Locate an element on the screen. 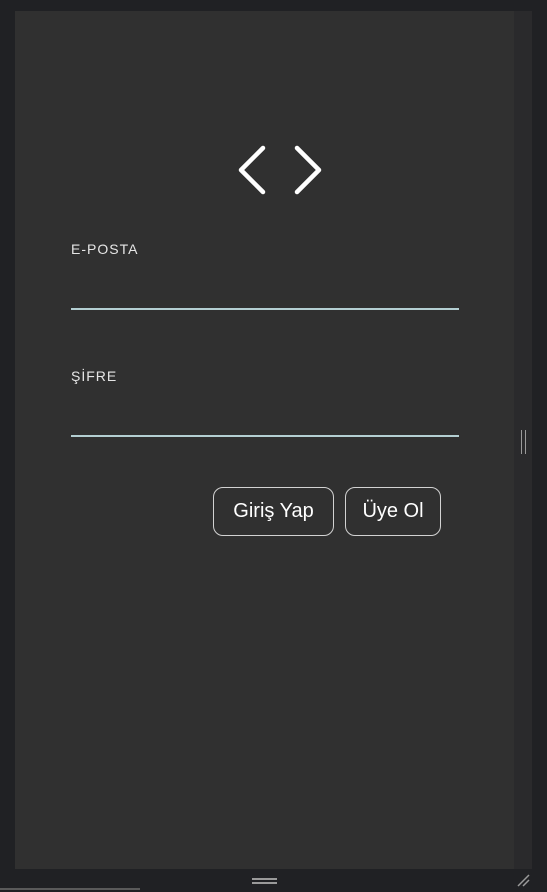 This screenshot has width=547, height=892. register-button: Üye Ol is located at coordinates (393, 511).